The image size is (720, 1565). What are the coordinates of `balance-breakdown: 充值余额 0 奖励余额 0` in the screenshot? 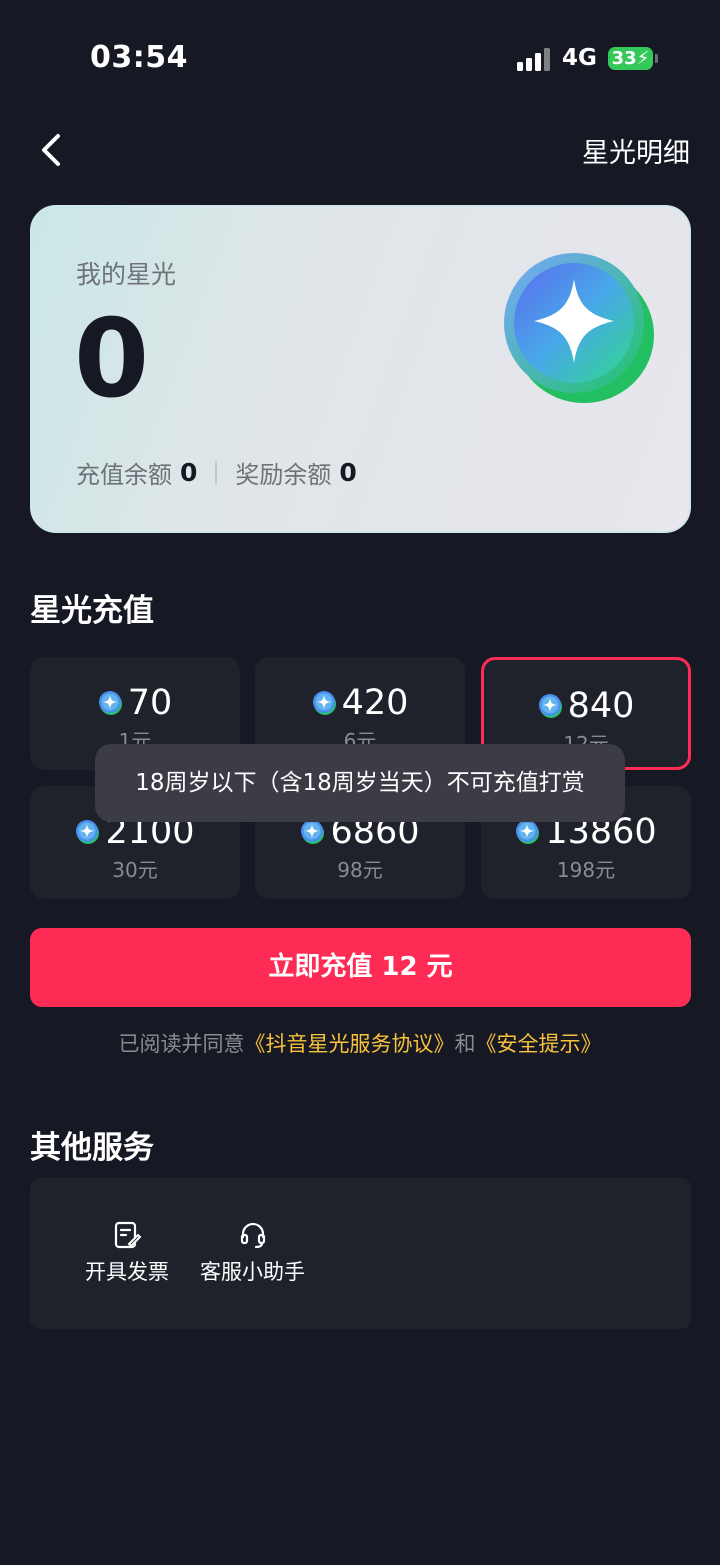 It's located at (216, 472).